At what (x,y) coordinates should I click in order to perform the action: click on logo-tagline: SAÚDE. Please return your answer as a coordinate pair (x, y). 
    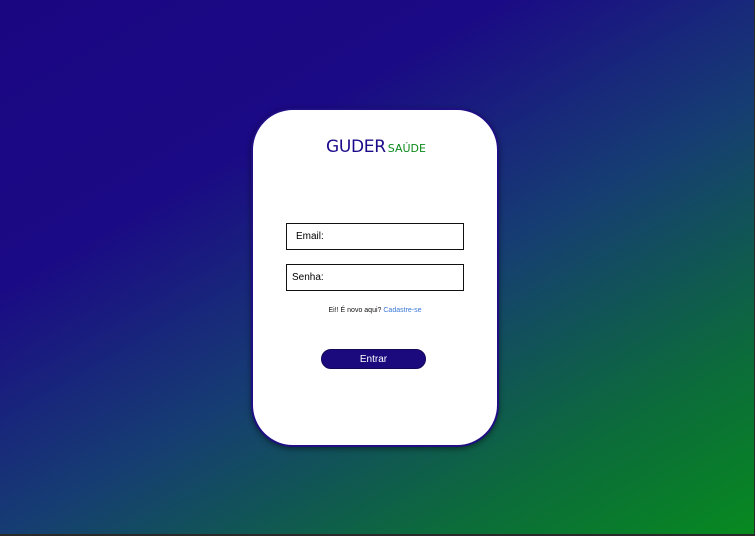
    Looking at the image, I should click on (406, 148).